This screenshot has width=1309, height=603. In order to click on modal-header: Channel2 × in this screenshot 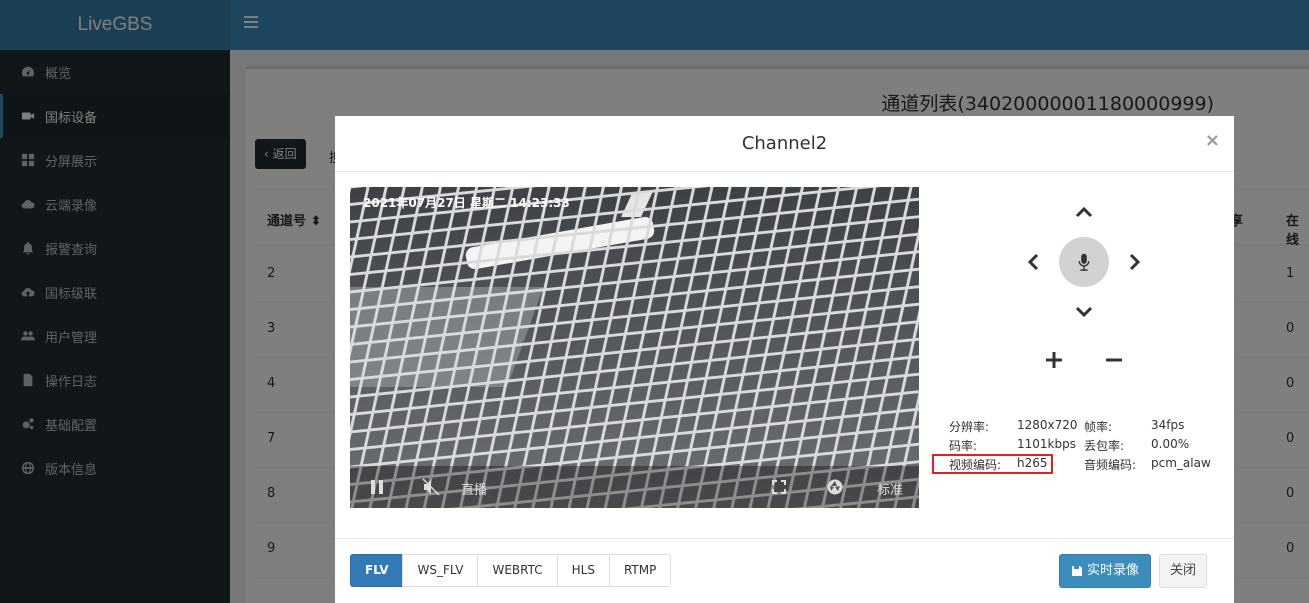, I will do `click(784, 144)`.